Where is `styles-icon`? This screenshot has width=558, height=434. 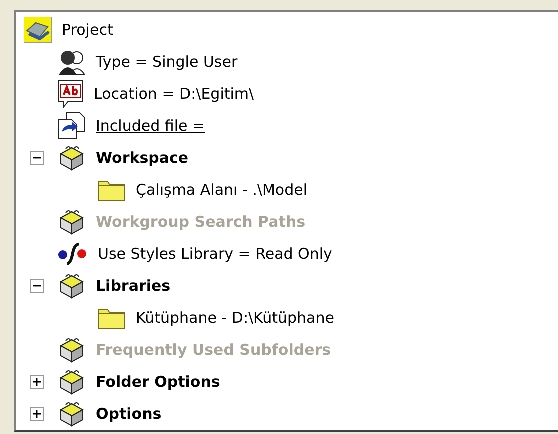 styles-icon is located at coordinates (73, 254).